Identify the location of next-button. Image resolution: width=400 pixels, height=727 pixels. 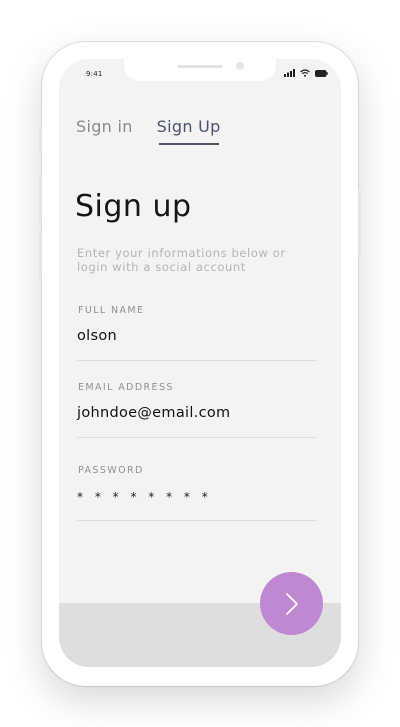
(291, 603).